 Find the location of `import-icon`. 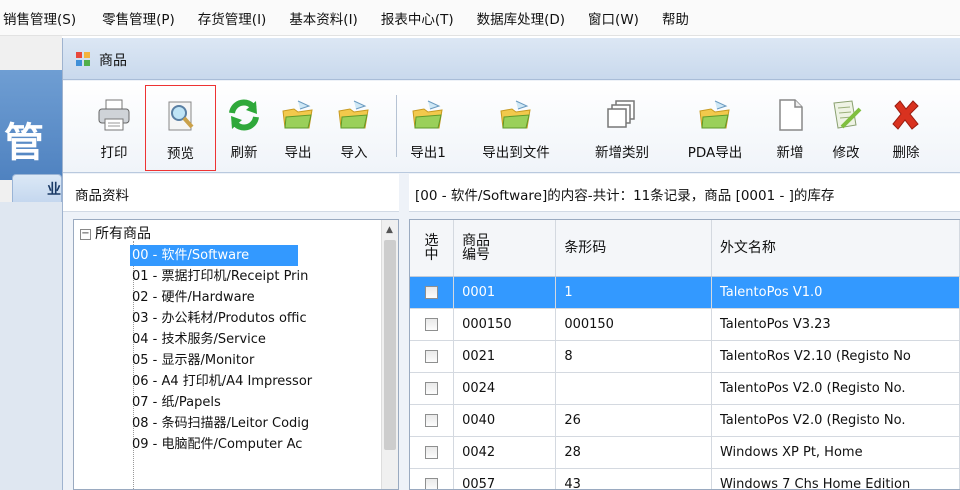

import-icon is located at coordinates (353, 114).